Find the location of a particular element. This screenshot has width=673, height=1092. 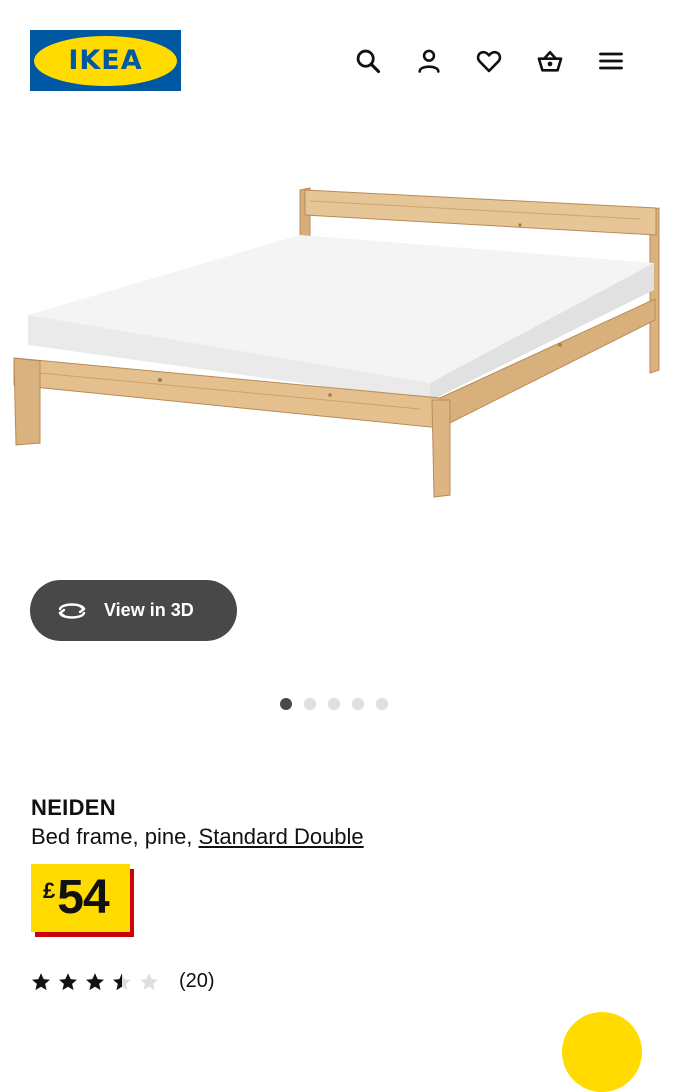

product-description-text: Bed frame, pine, is located at coordinates (115, 836).